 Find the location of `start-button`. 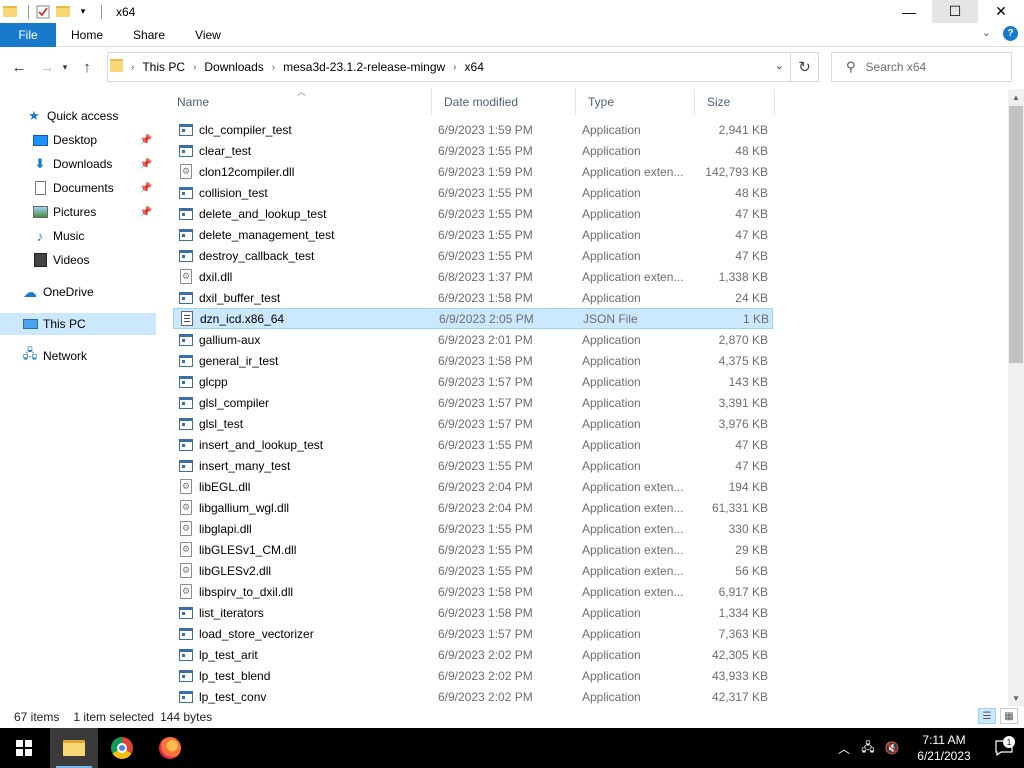

start-button is located at coordinates (24, 748).